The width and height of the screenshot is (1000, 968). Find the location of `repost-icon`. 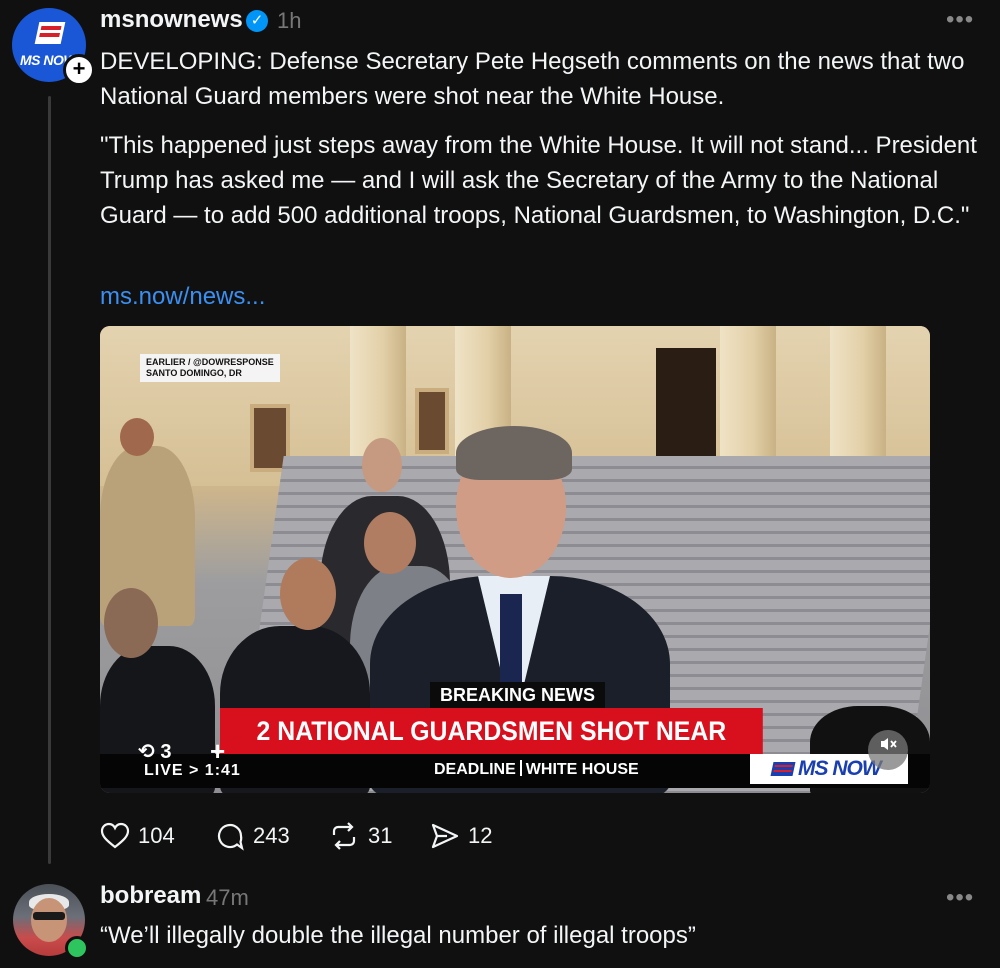

repost-icon is located at coordinates (344, 836).